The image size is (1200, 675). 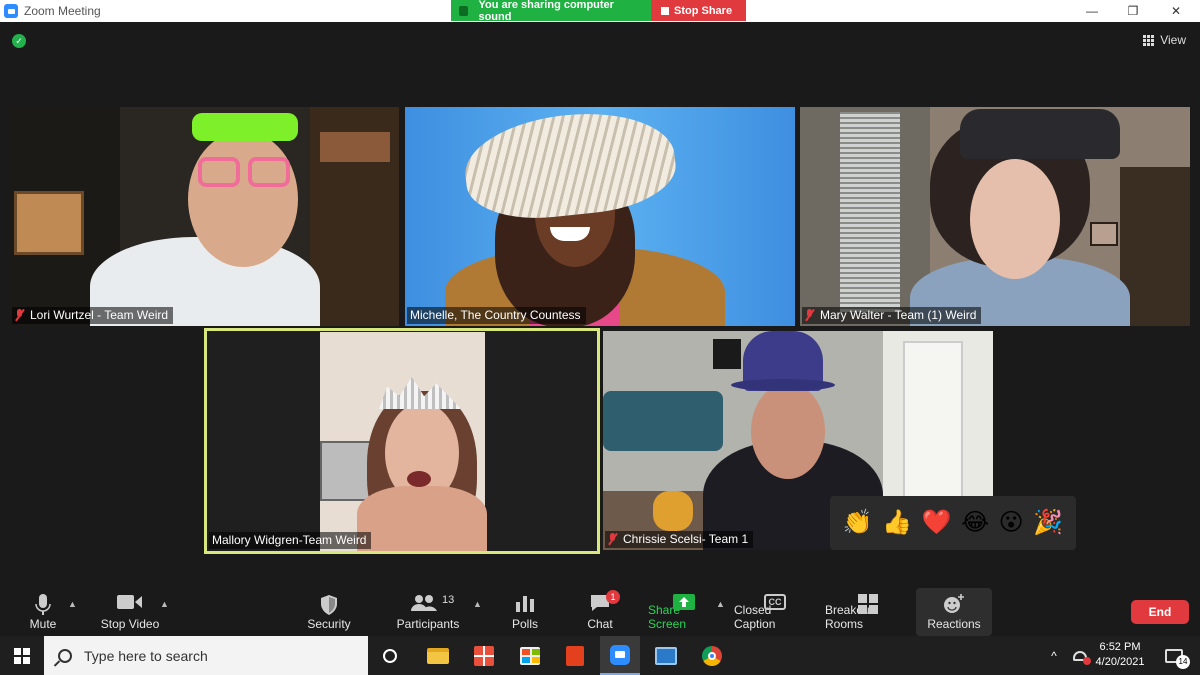 What do you see at coordinates (954, 624) in the screenshot?
I see `reactions-label: Reactions` at bounding box center [954, 624].